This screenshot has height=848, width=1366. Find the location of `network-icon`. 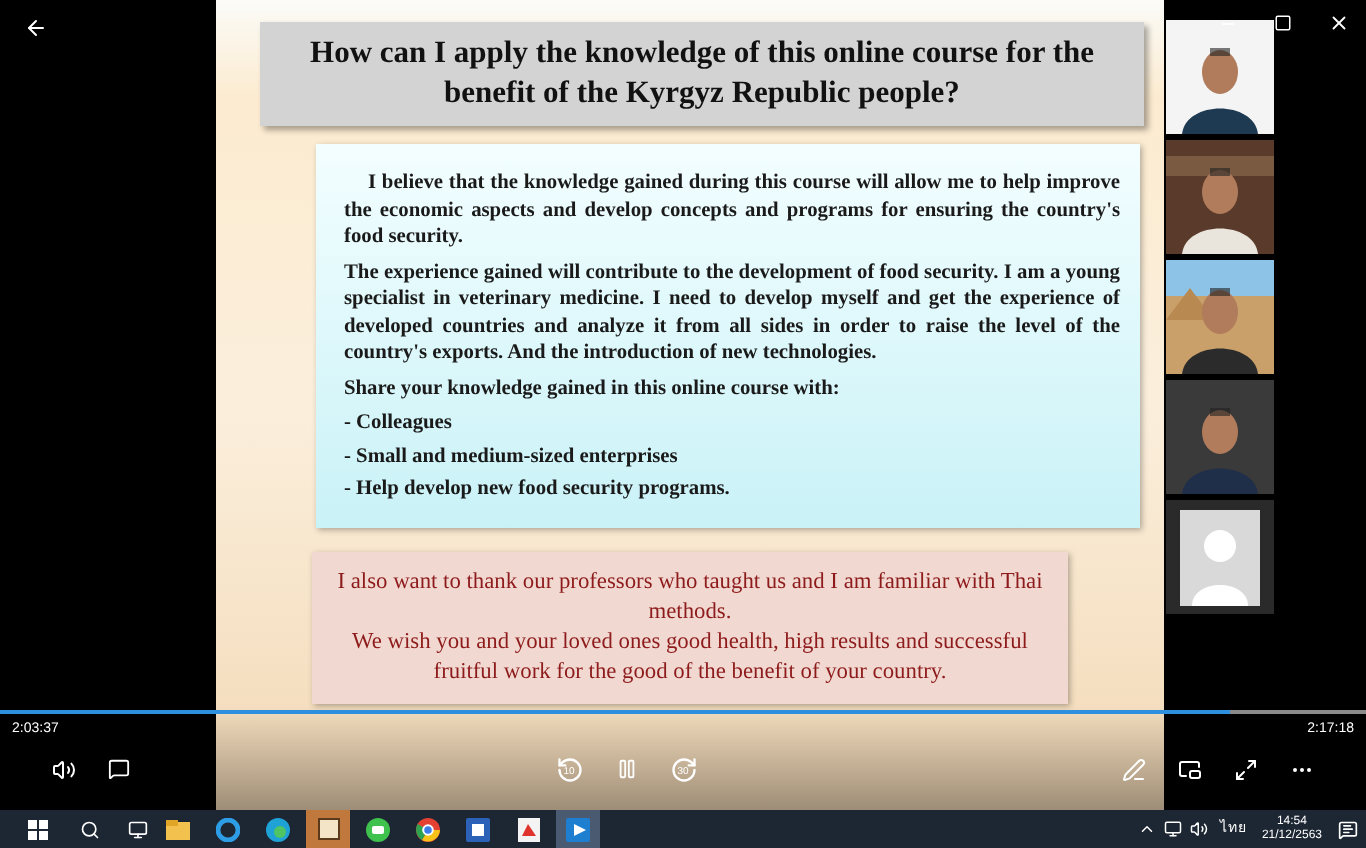

network-icon is located at coordinates (1172, 829).